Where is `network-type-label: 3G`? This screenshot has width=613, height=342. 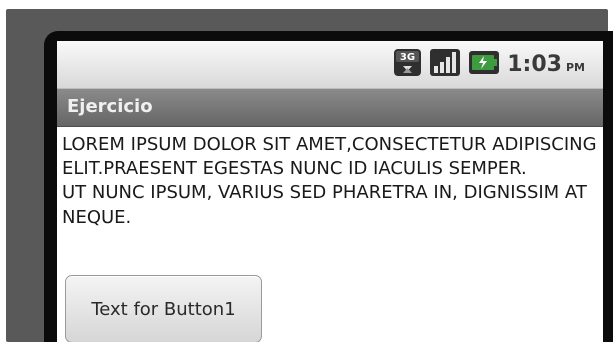 network-type-label: 3G is located at coordinates (407, 57).